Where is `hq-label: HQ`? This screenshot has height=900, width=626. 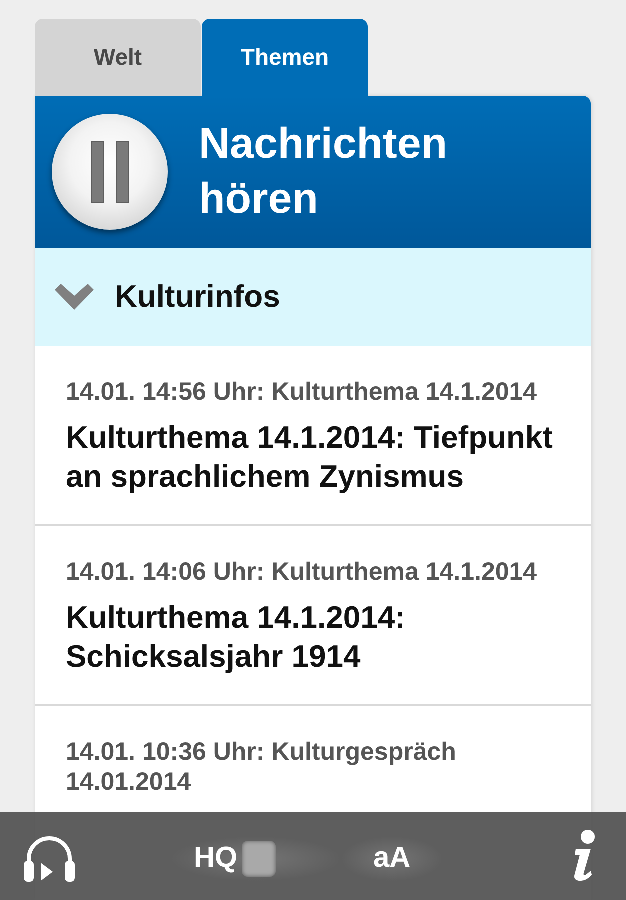
hq-label: HQ is located at coordinates (216, 858).